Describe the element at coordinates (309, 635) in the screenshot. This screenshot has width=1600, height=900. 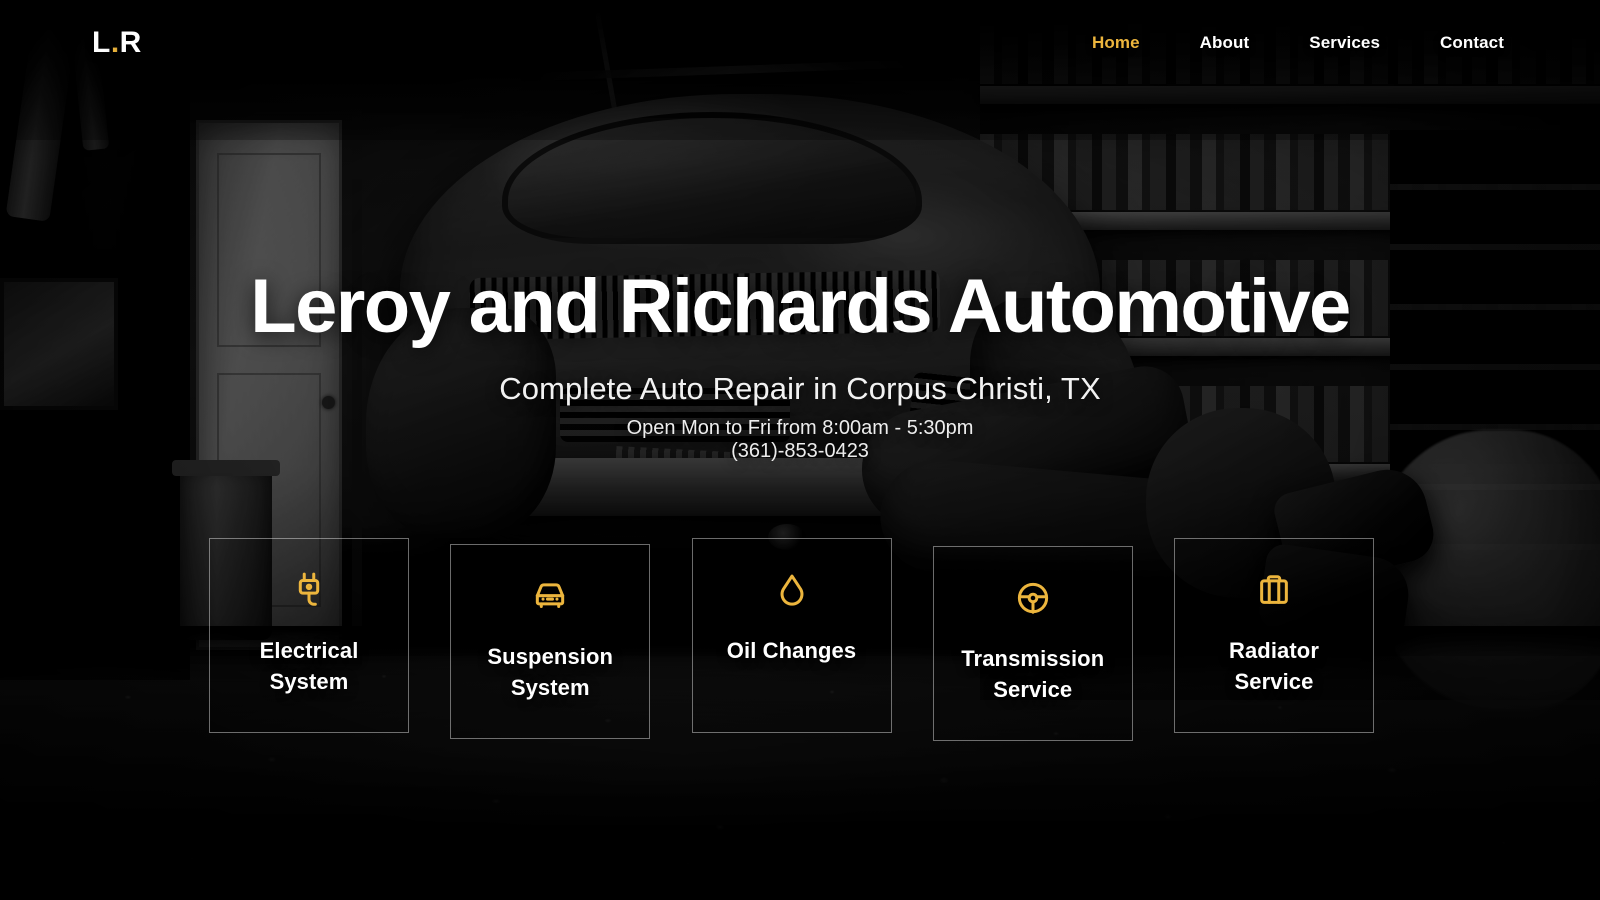
I see `service-card-electrical-system: Electrical System` at that location.